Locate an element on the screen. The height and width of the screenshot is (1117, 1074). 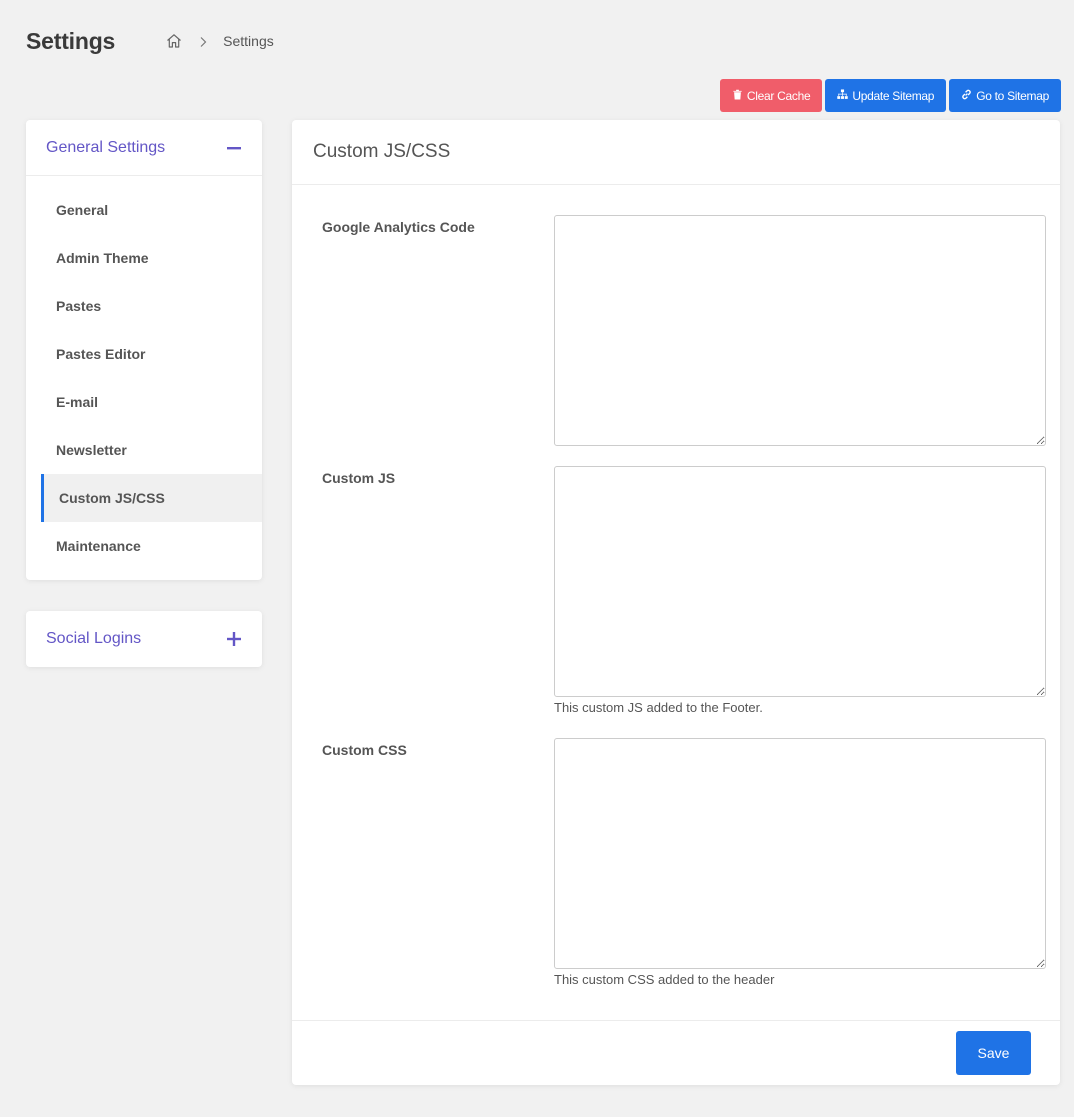
sidebar-item-label: Admin Theme is located at coordinates (102, 258).